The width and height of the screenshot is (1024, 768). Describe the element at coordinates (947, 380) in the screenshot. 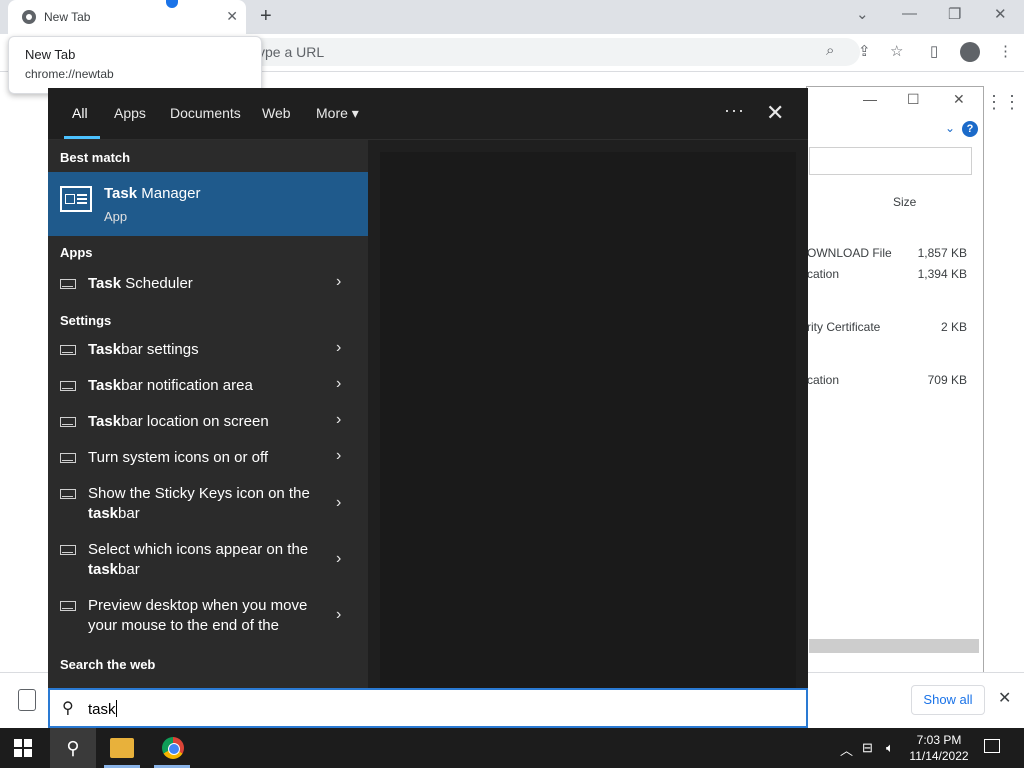

I see `file-size: 709 KB` at that location.